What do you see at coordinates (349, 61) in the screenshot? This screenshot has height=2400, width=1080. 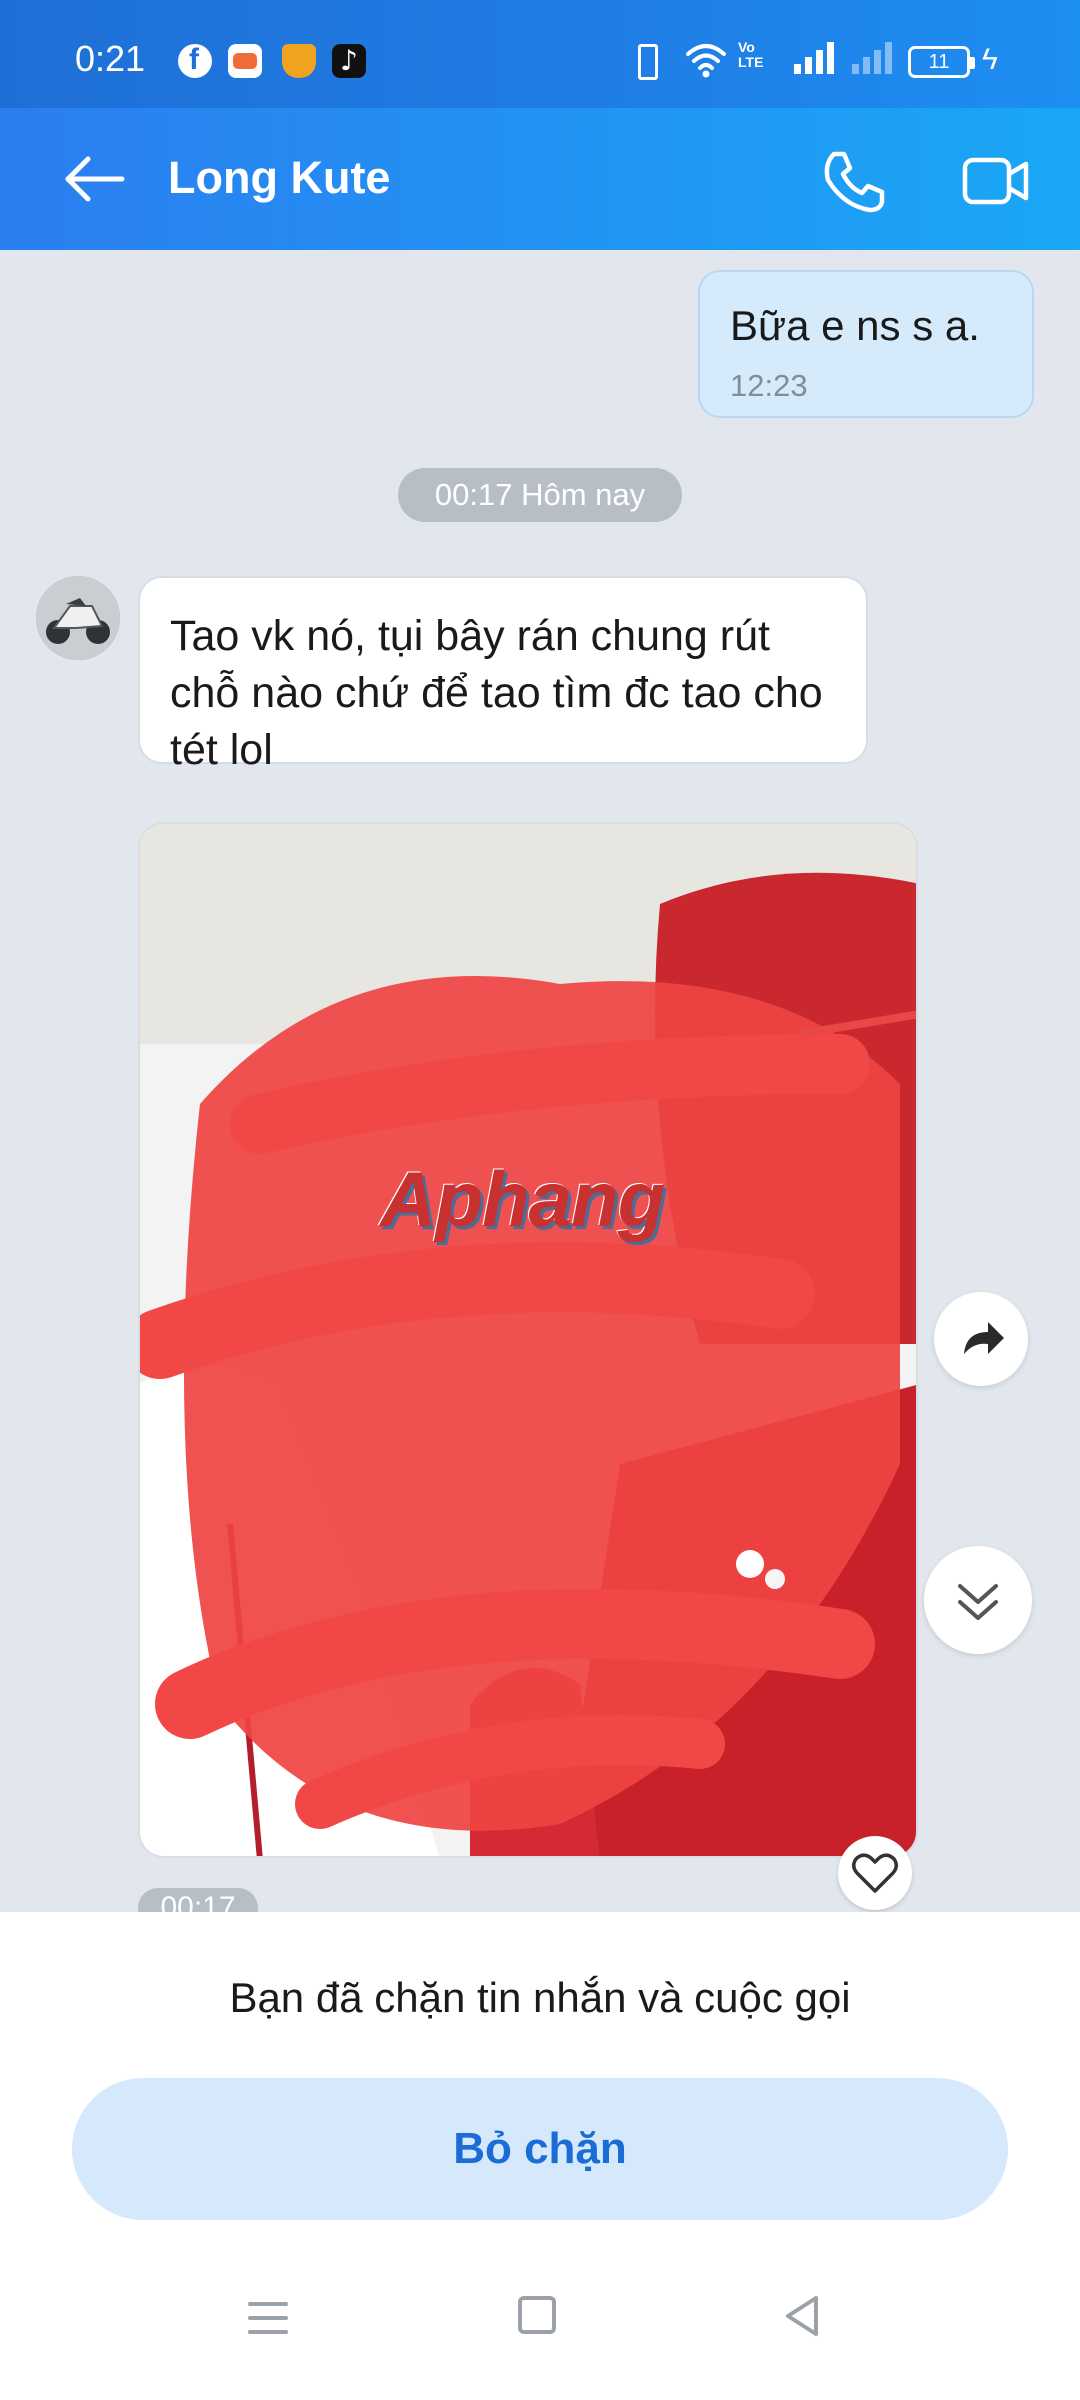 I see `tiktok-icon` at bounding box center [349, 61].